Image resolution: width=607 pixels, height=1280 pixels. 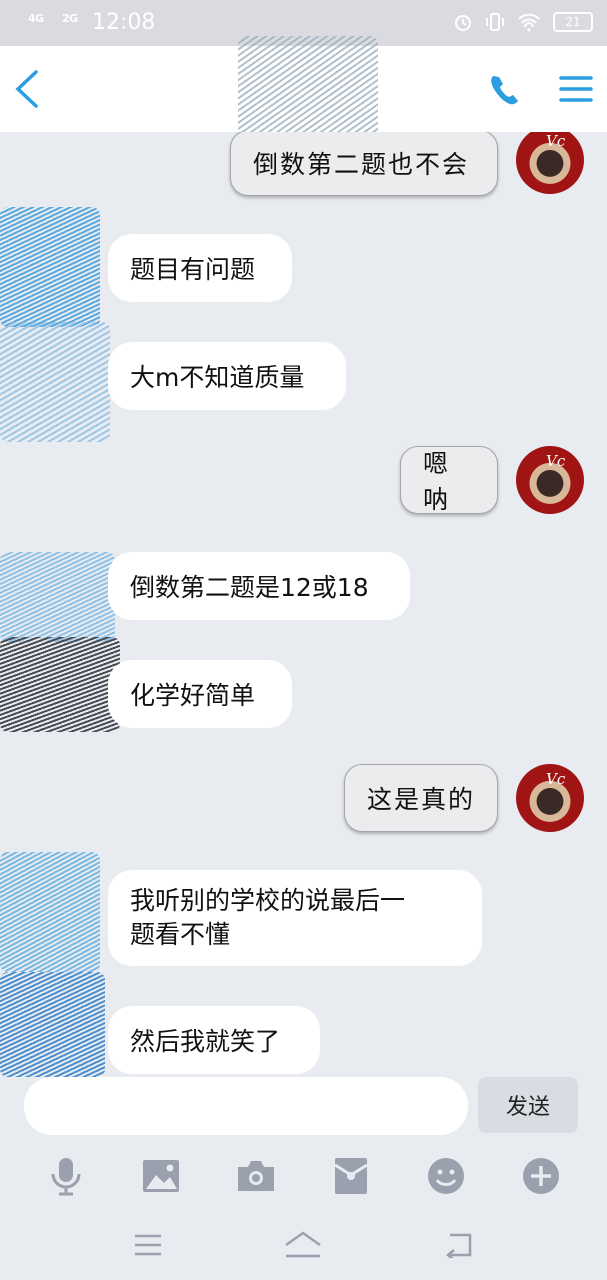 What do you see at coordinates (459, 1245) in the screenshot?
I see `back-icon` at bounding box center [459, 1245].